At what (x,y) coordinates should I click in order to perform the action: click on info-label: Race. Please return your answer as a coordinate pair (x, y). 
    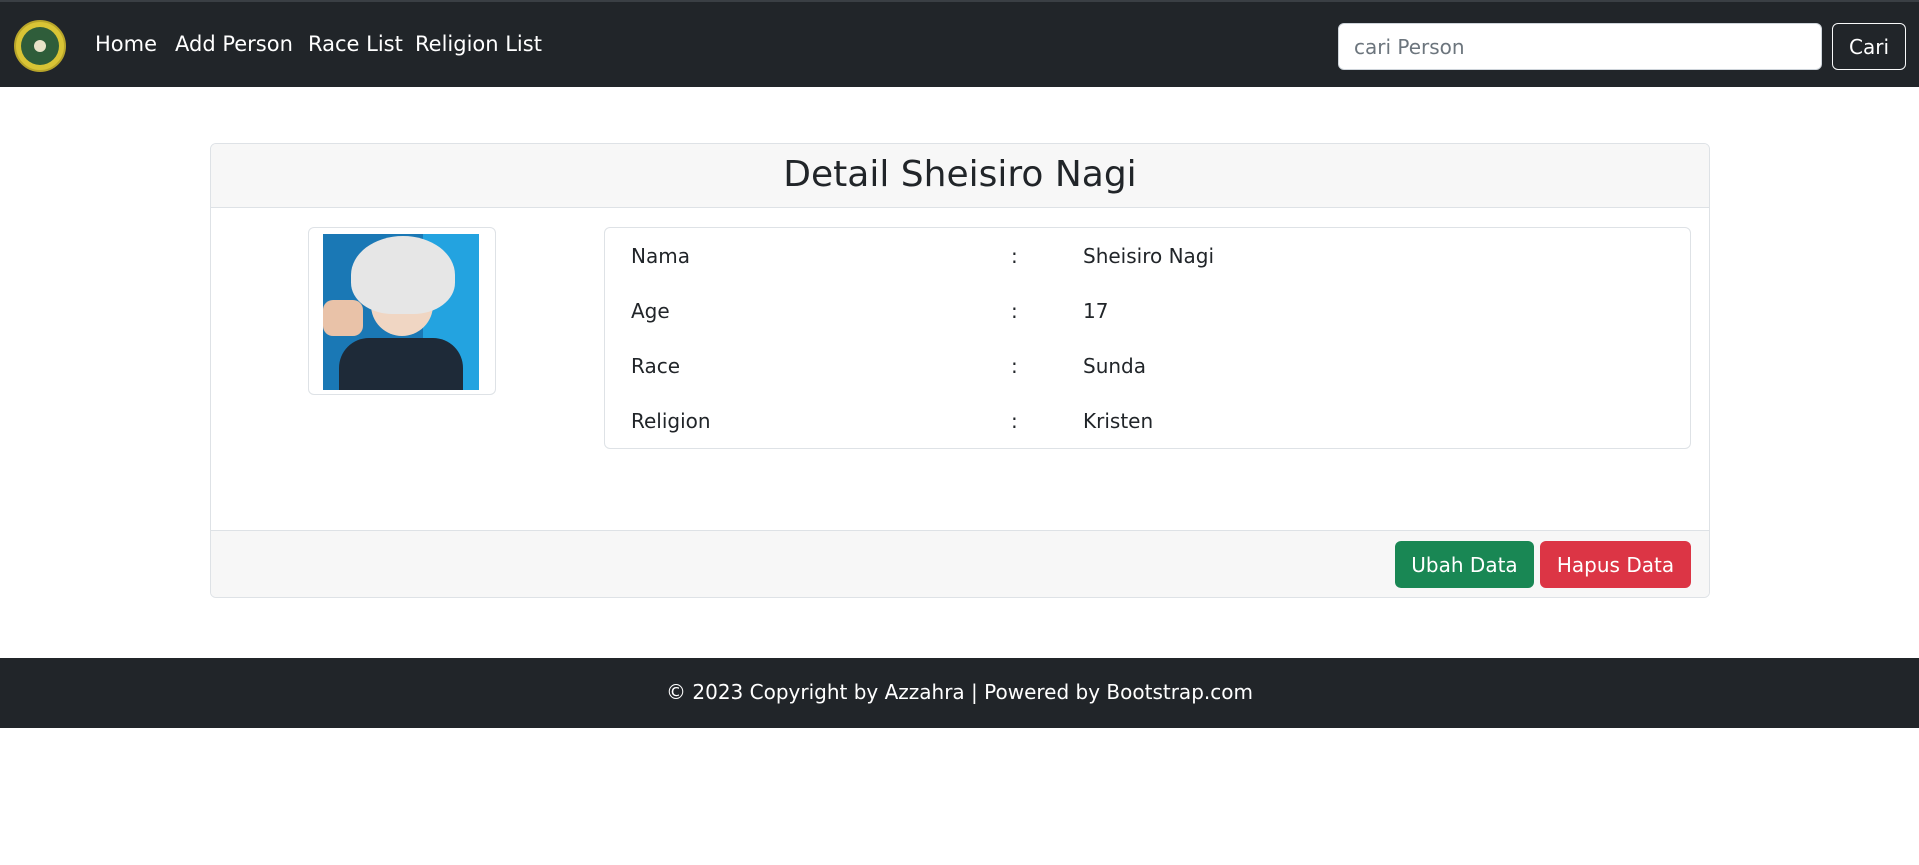
    Looking at the image, I should click on (656, 366).